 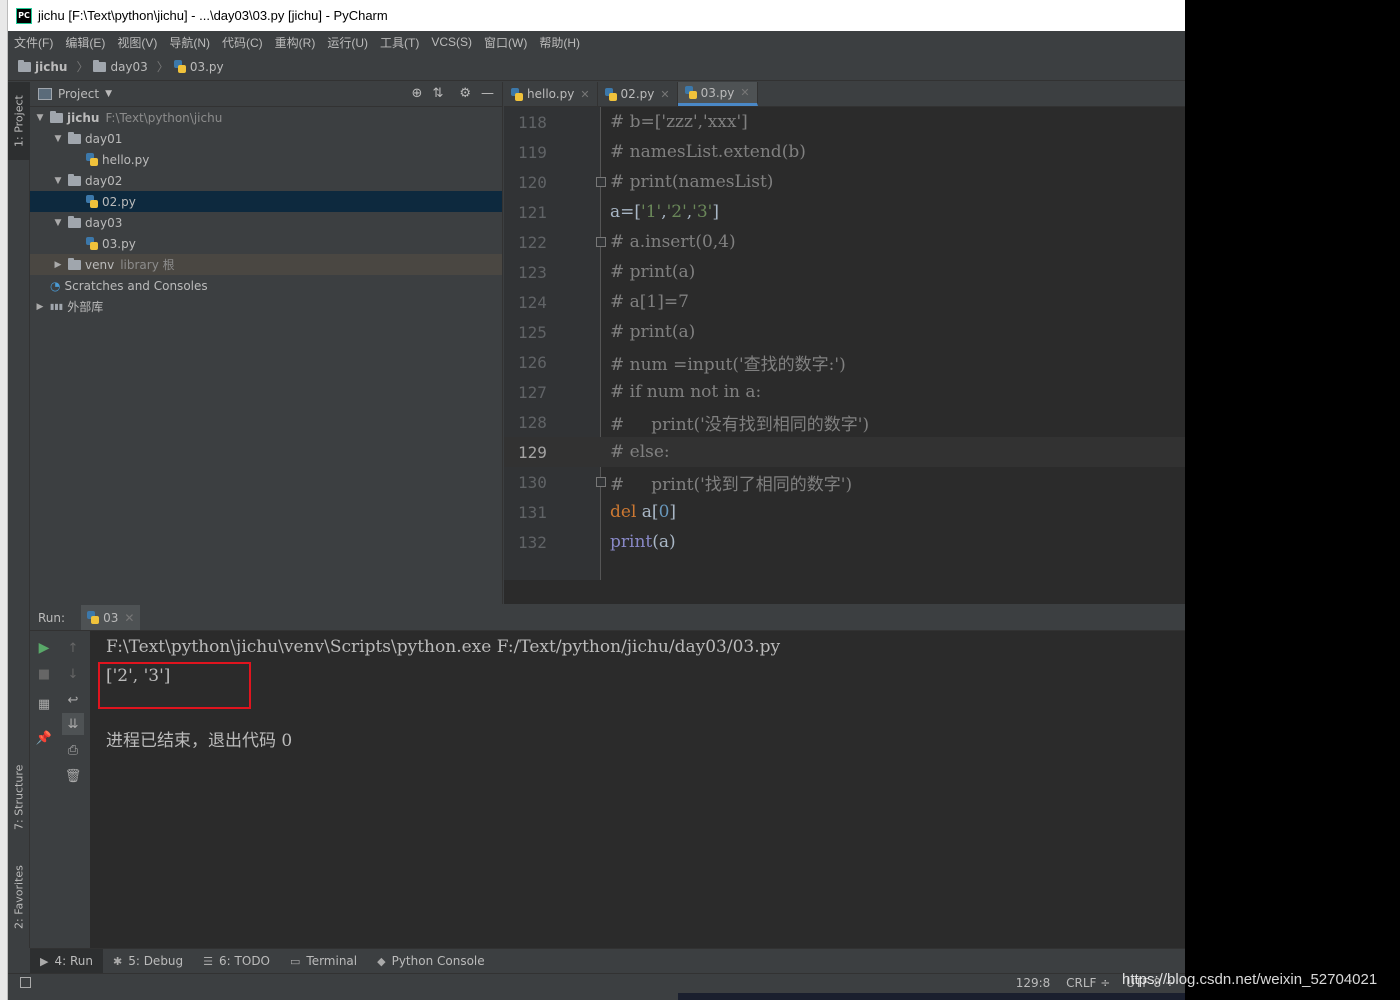 What do you see at coordinates (111, 617) in the screenshot?
I see `run-config-tab: 03 ✕` at bounding box center [111, 617].